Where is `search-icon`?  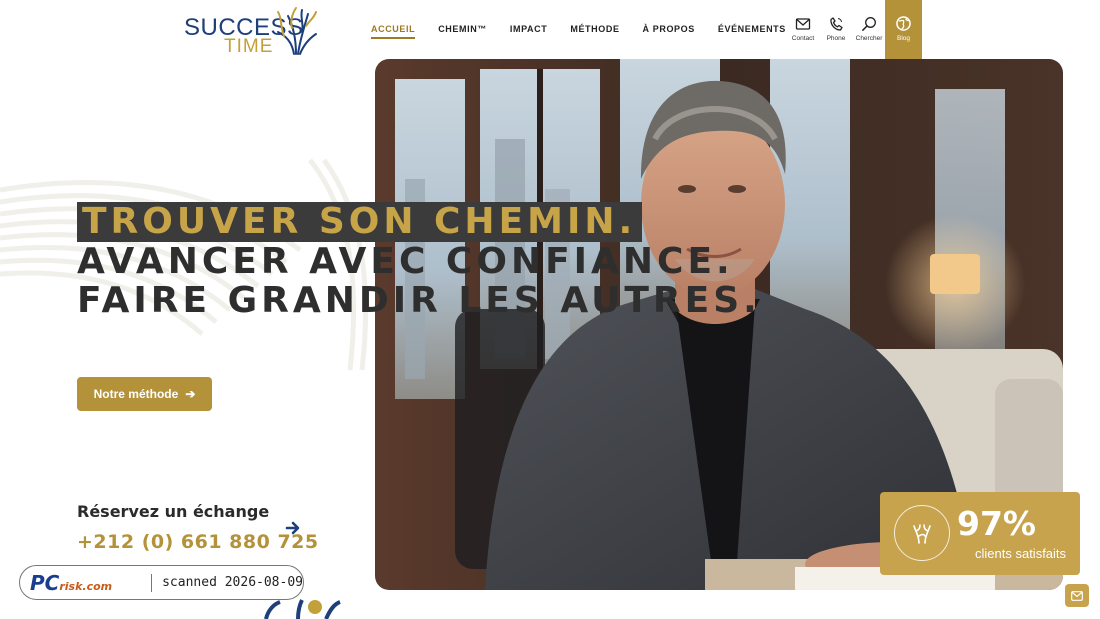 search-icon is located at coordinates (869, 24).